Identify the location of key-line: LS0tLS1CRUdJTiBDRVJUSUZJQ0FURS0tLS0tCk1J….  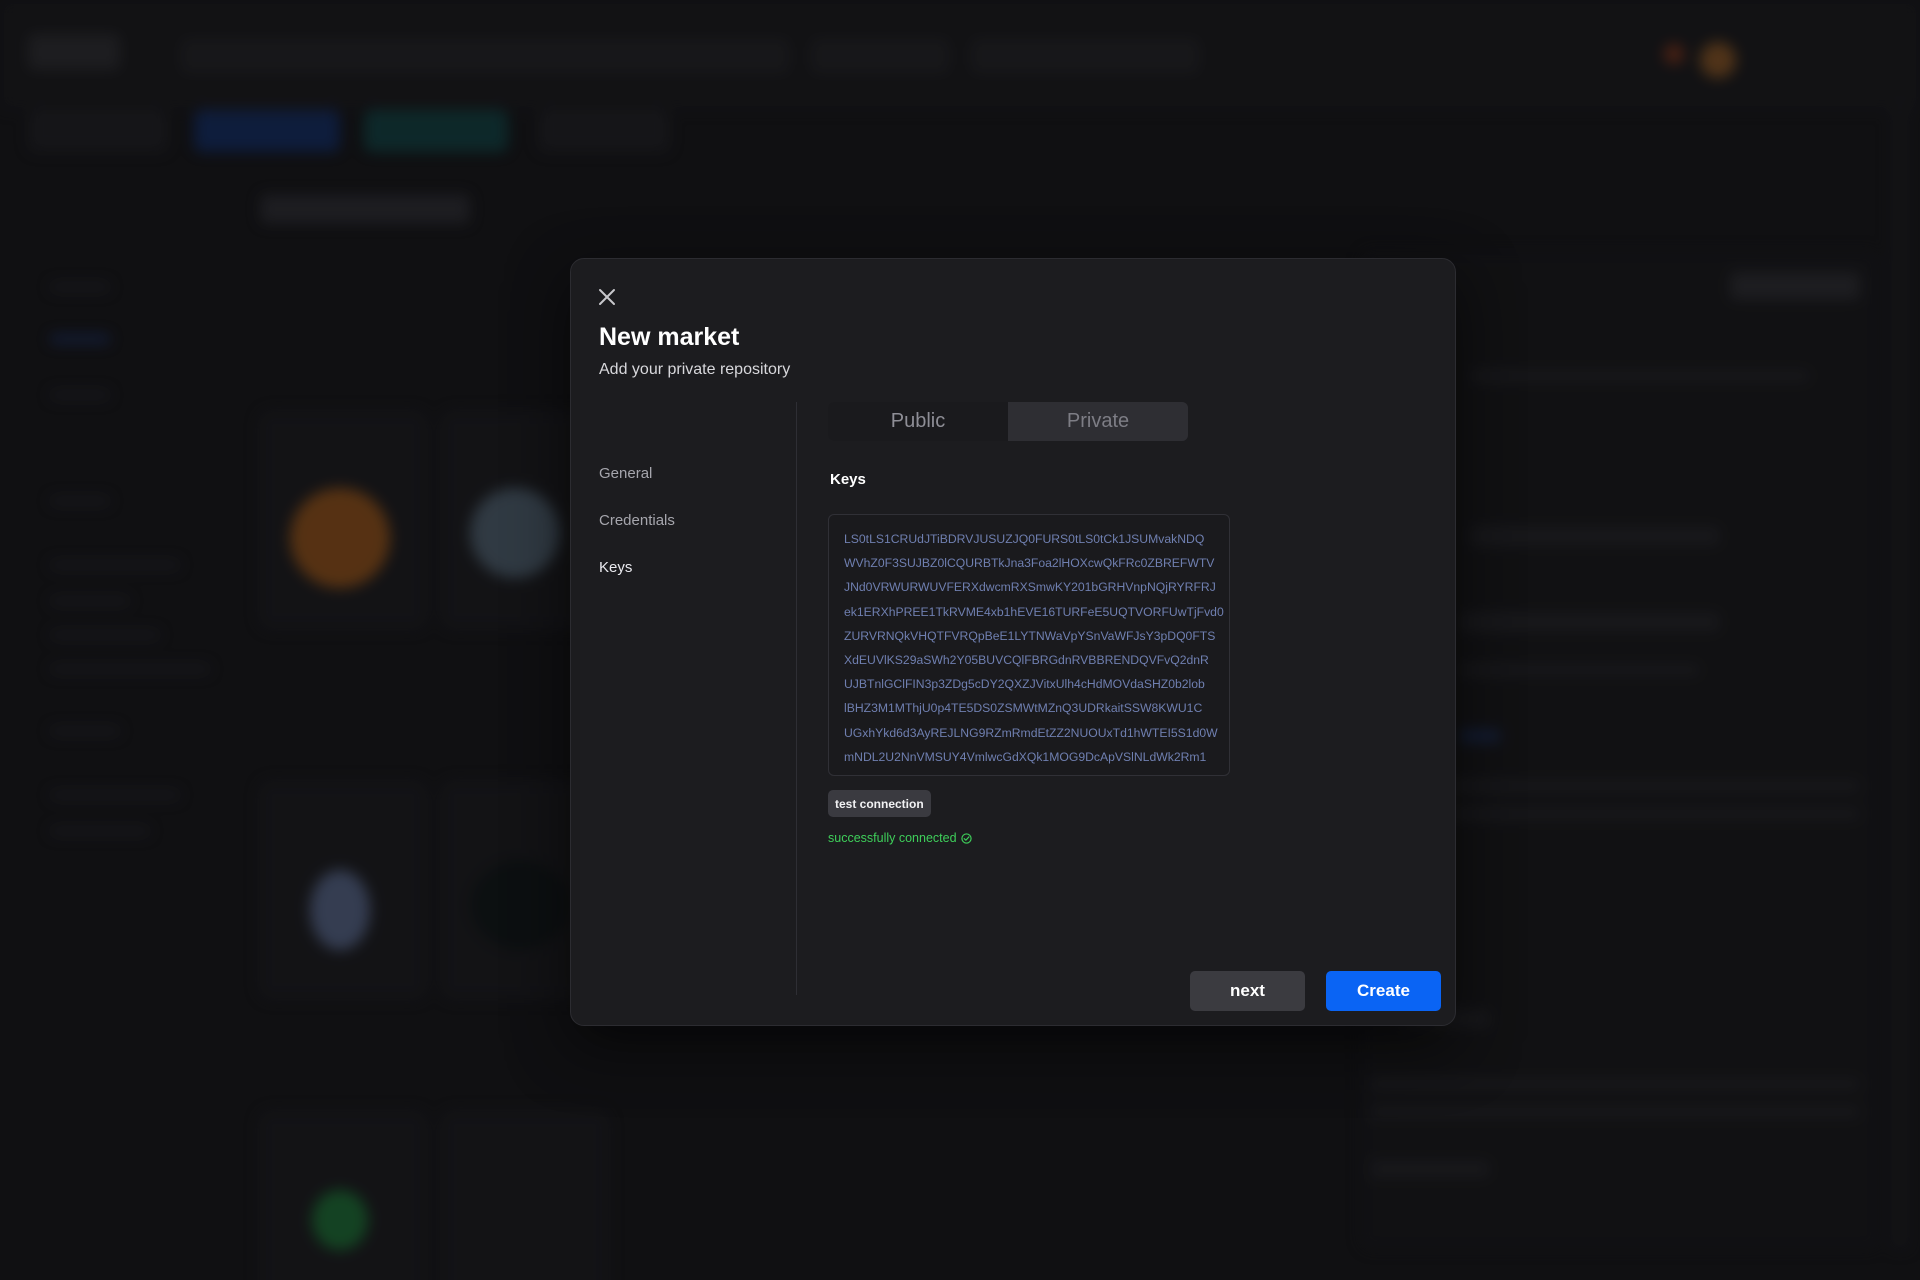
(1024, 539).